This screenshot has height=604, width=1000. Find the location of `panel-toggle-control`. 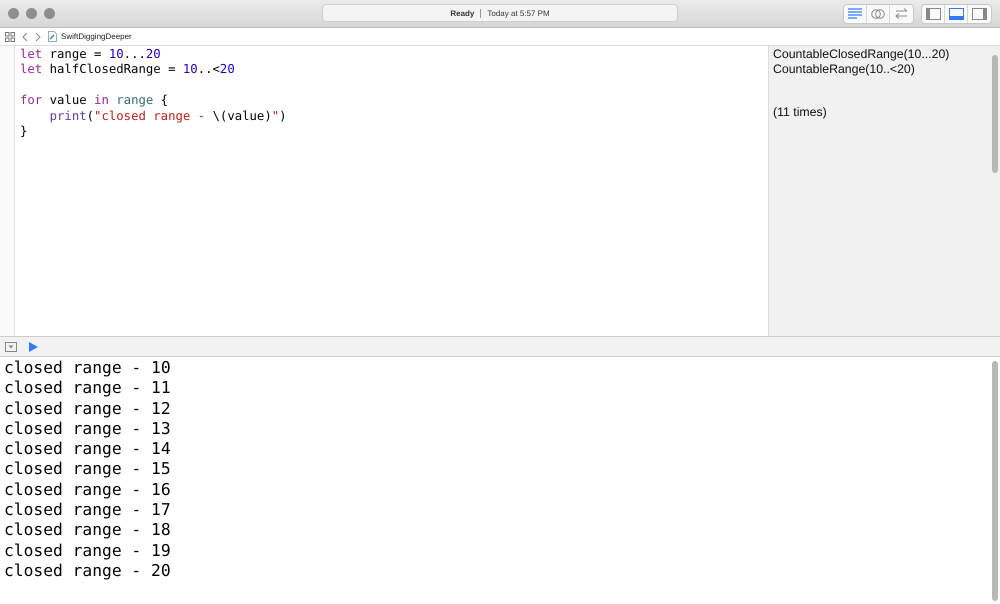

panel-toggle-control is located at coordinates (956, 14).